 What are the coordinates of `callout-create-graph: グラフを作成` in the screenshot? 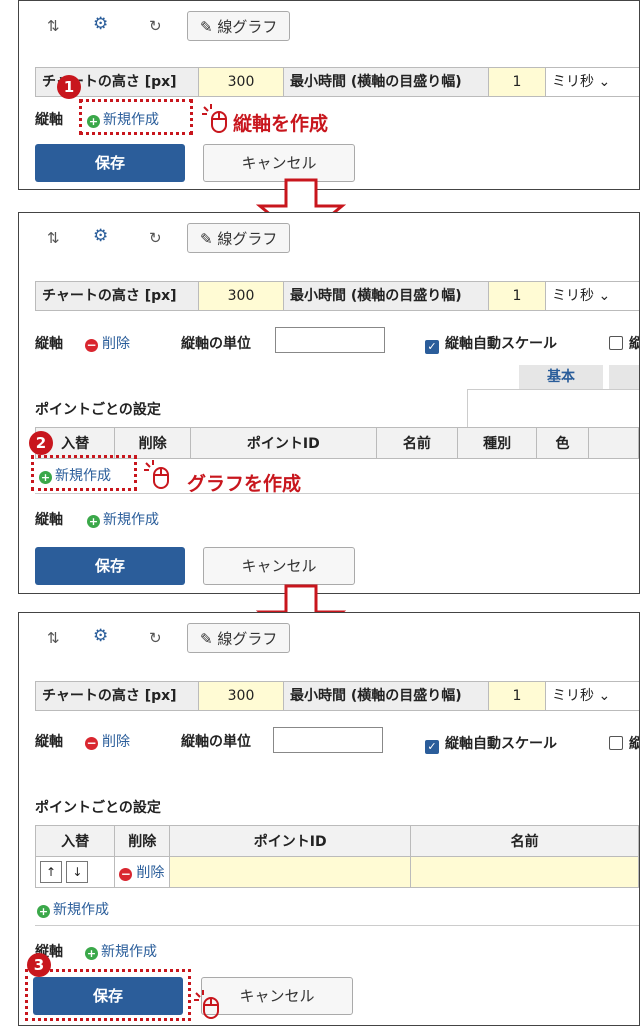 It's located at (244, 484).